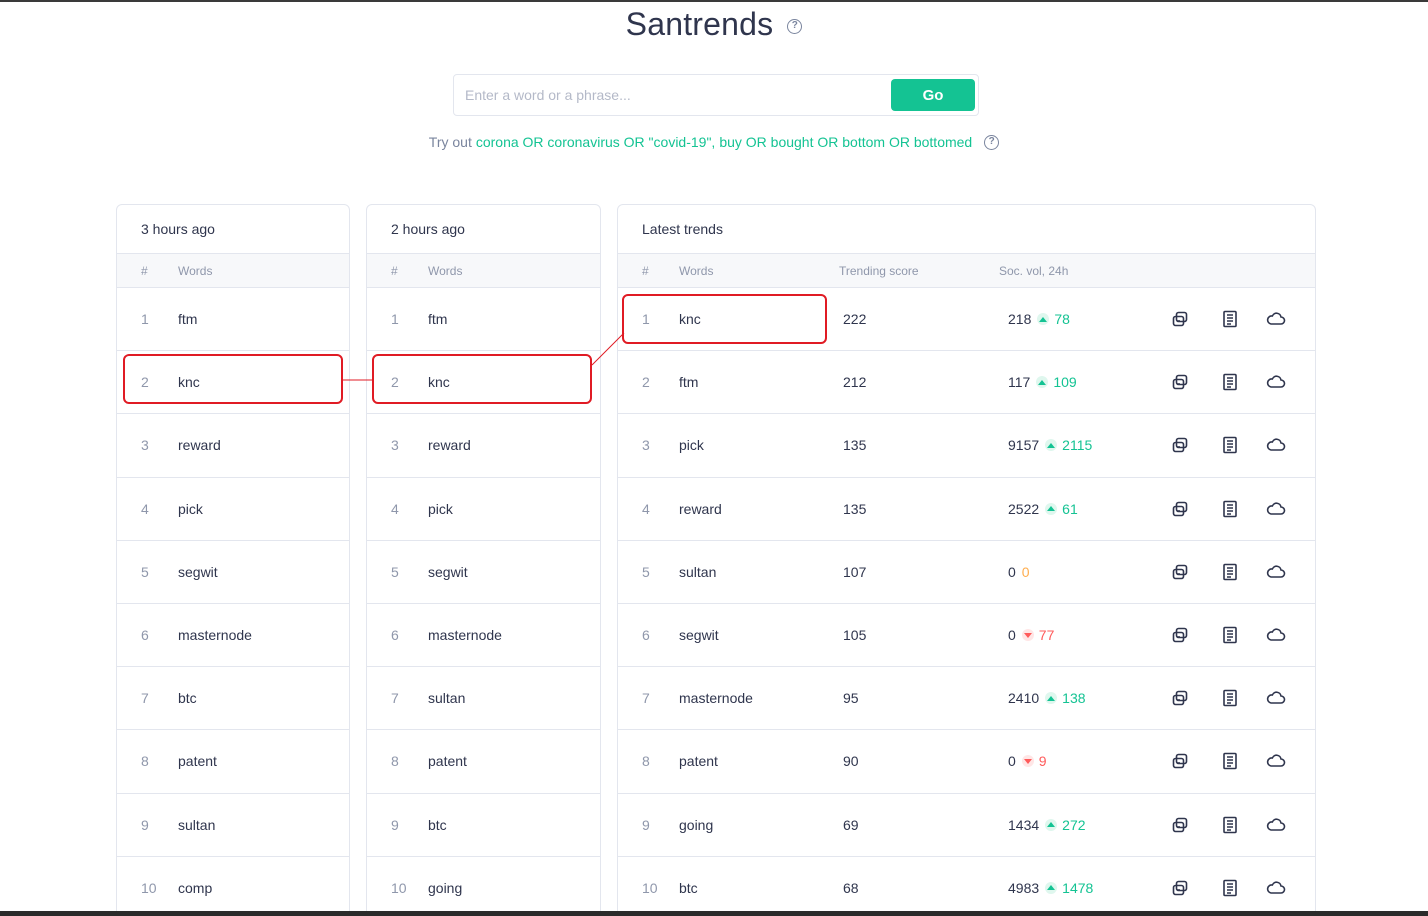  What do you see at coordinates (966, 699) in the screenshot?
I see `trend-row: 7 masternode 95 2410 138` at bounding box center [966, 699].